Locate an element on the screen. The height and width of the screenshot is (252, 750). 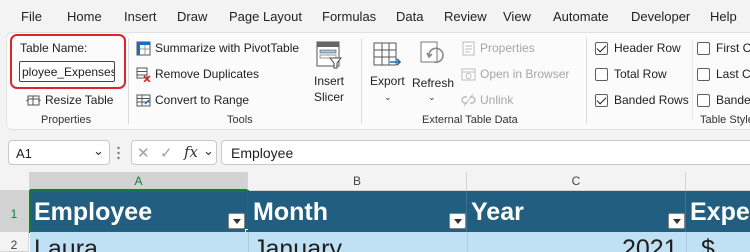
unlink-button: Unlink is located at coordinates (487, 100).